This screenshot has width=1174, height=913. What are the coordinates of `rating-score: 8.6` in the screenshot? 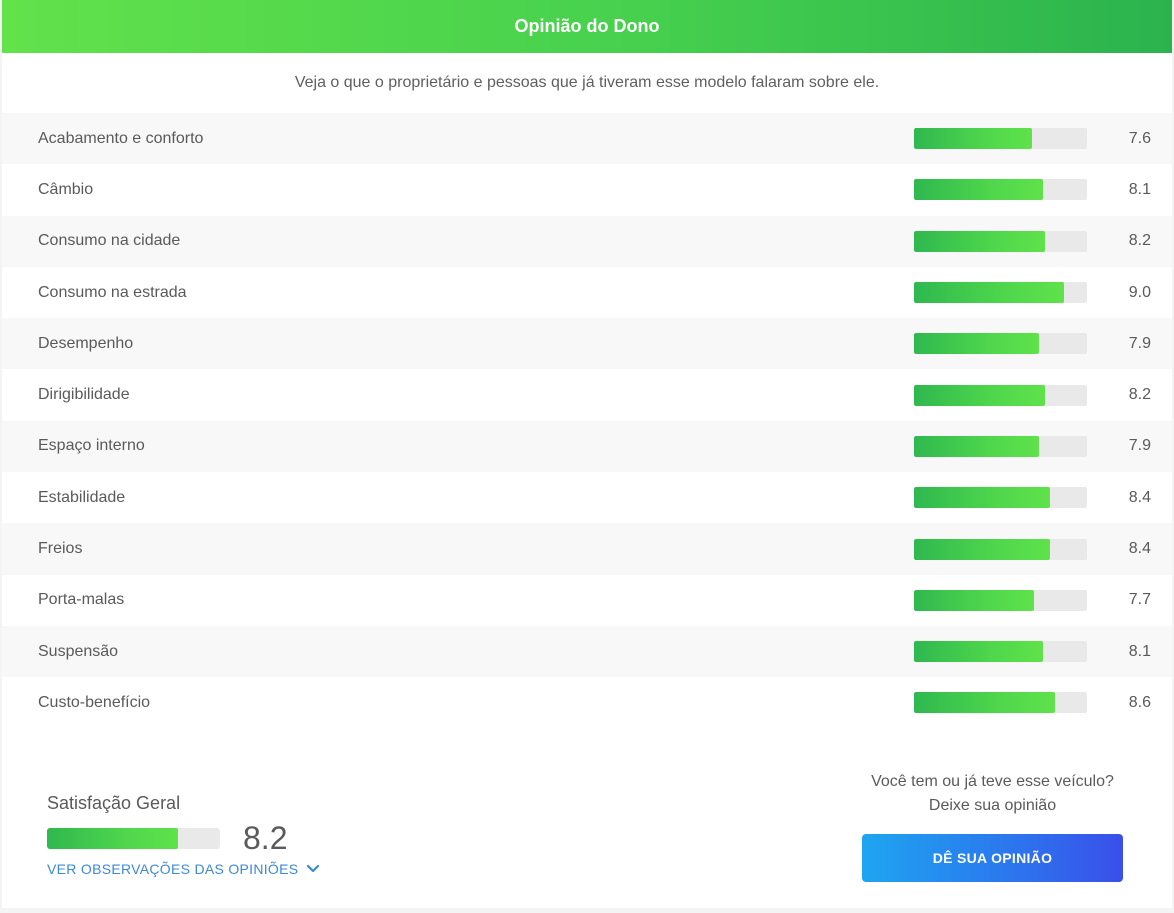 It's located at (1139, 702).